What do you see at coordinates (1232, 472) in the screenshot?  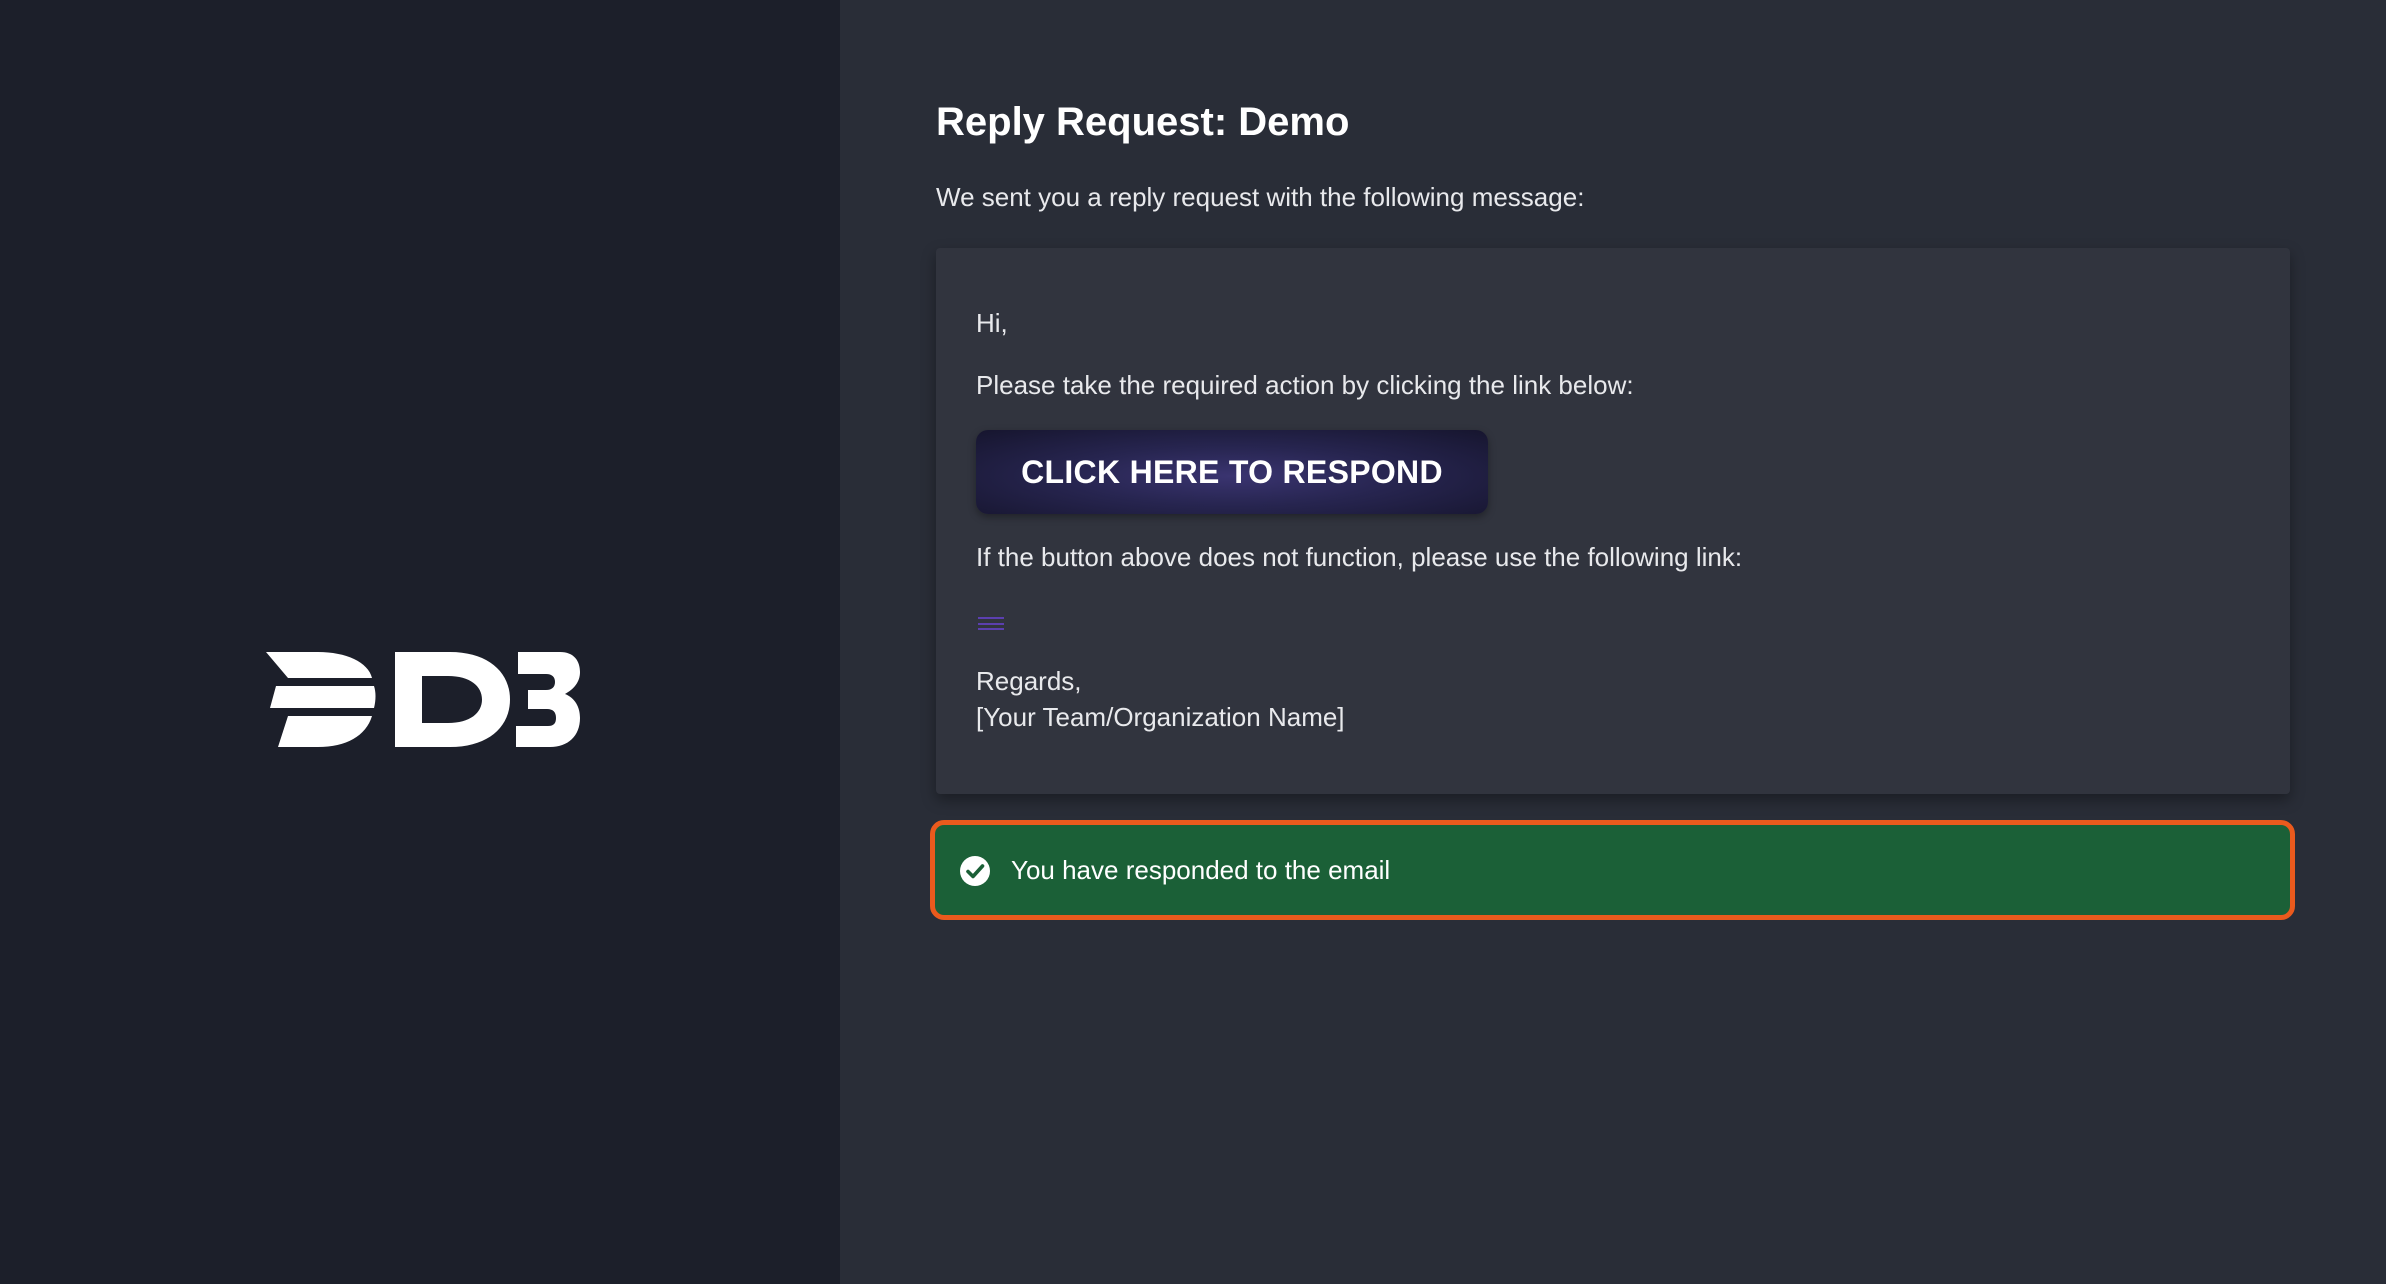 I see `respond-button: CLICK HERE TO RESPOND` at bounding box center [1232, 472].